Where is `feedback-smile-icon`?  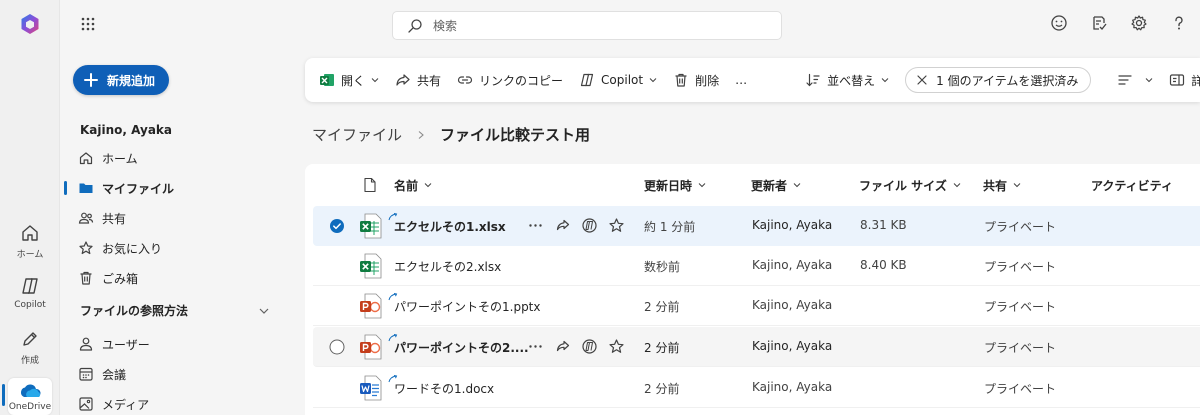
feedback-smile-icon is located at coordinates (1059, 23).